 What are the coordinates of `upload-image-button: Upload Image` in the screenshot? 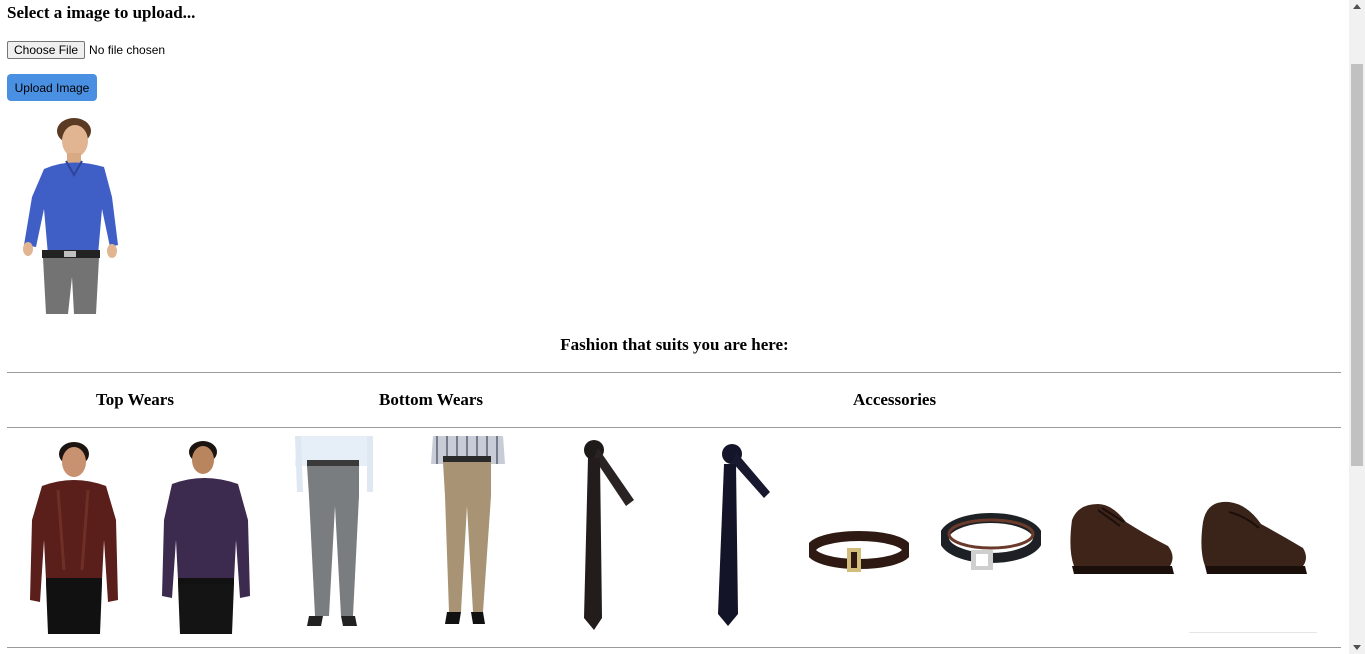 It's located at (52, 87).